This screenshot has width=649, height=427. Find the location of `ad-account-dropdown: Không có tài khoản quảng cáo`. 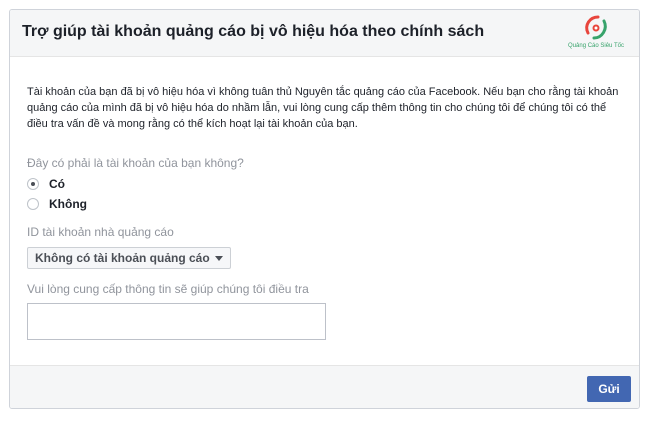

ad-account-dropdown: Không có tài khoản quảng cáo is located at coordinates (129, 258).